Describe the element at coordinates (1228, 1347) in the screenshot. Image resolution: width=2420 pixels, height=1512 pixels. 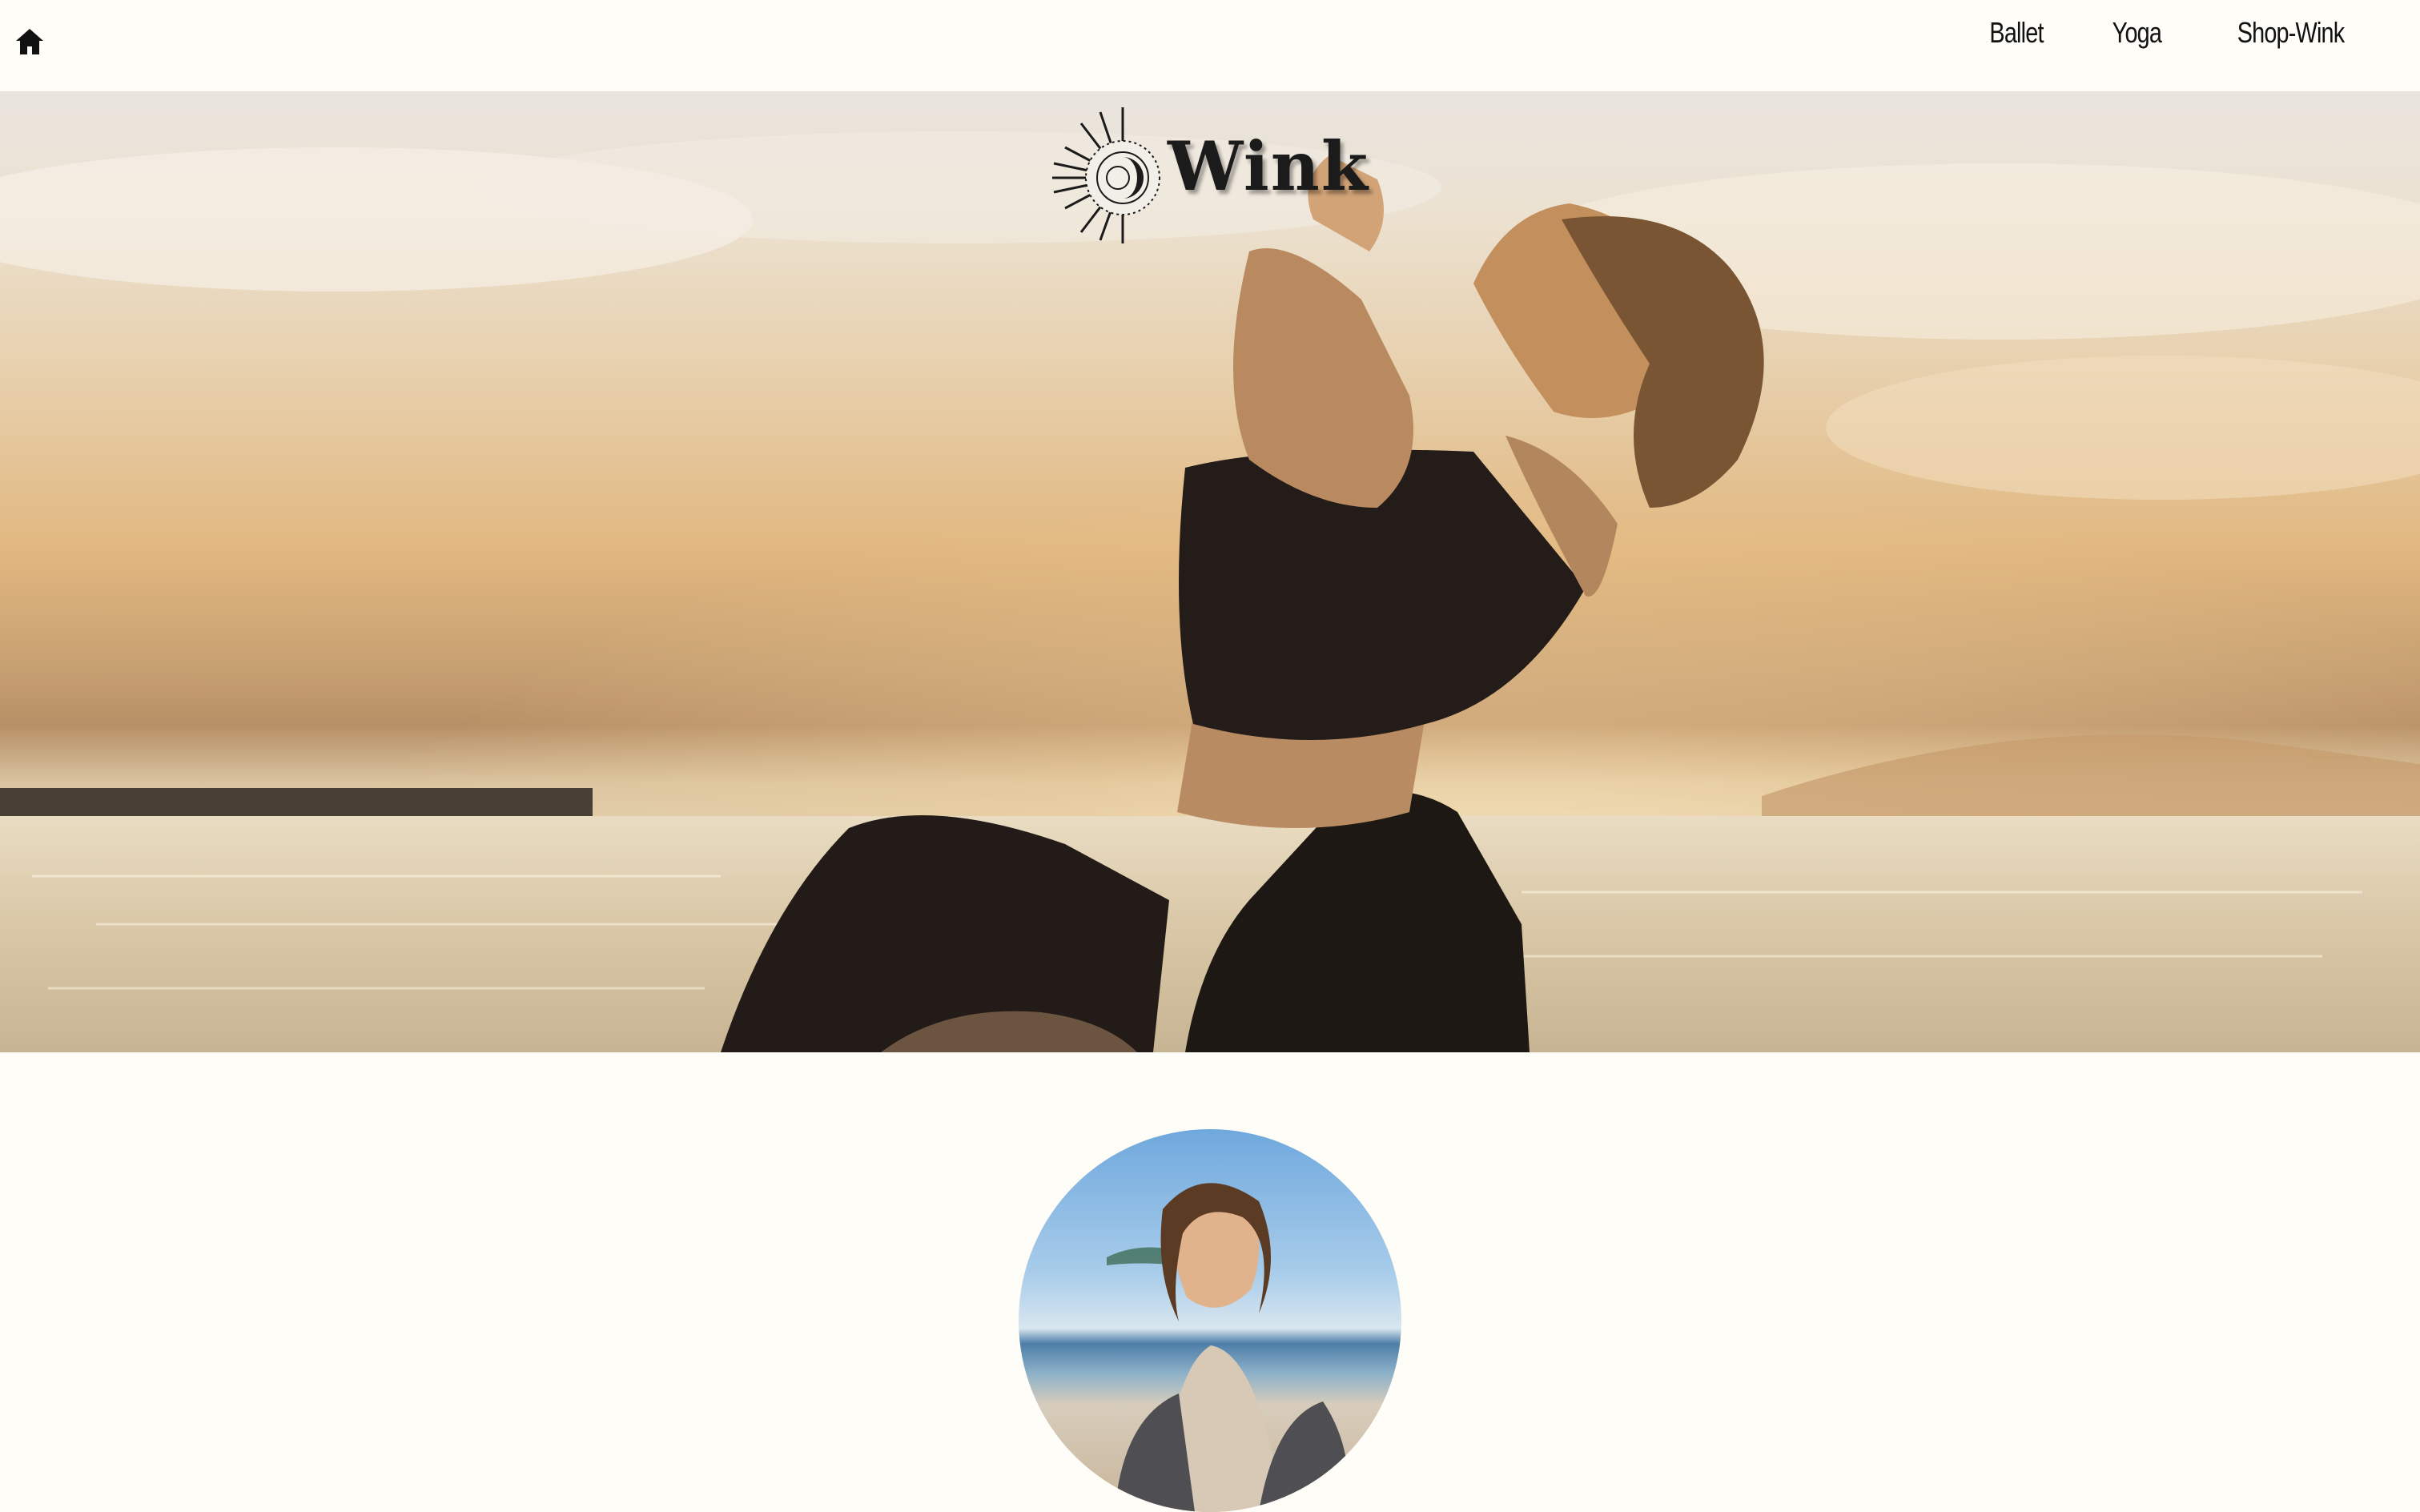
I see `avatar-photo` at that location.